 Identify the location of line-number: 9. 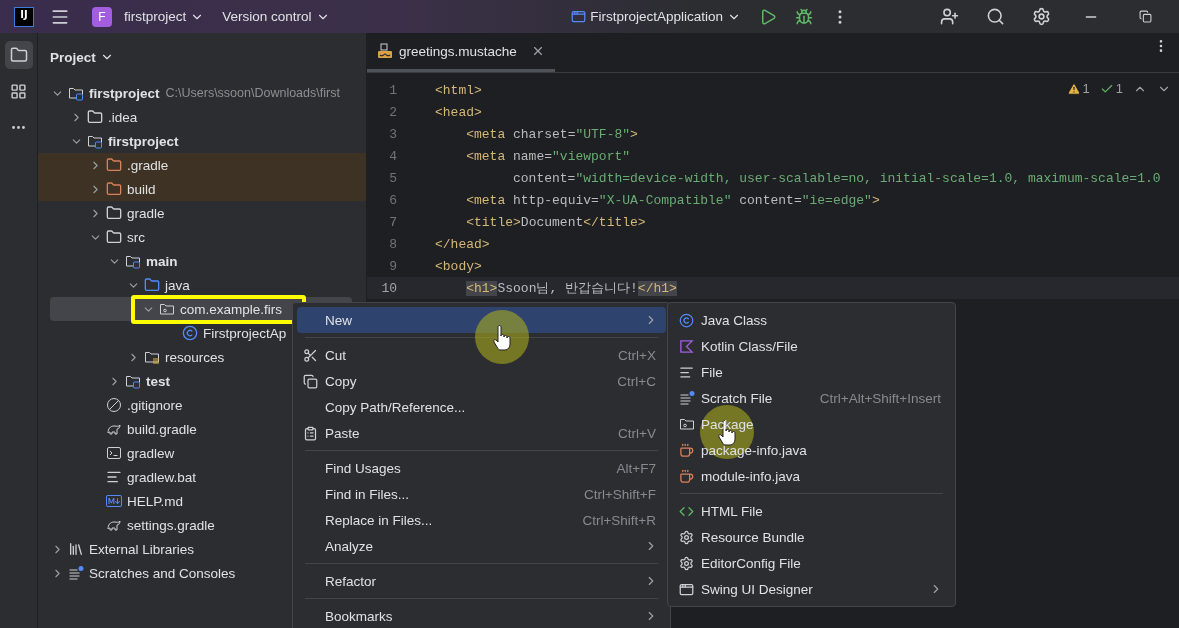
(393, 266).